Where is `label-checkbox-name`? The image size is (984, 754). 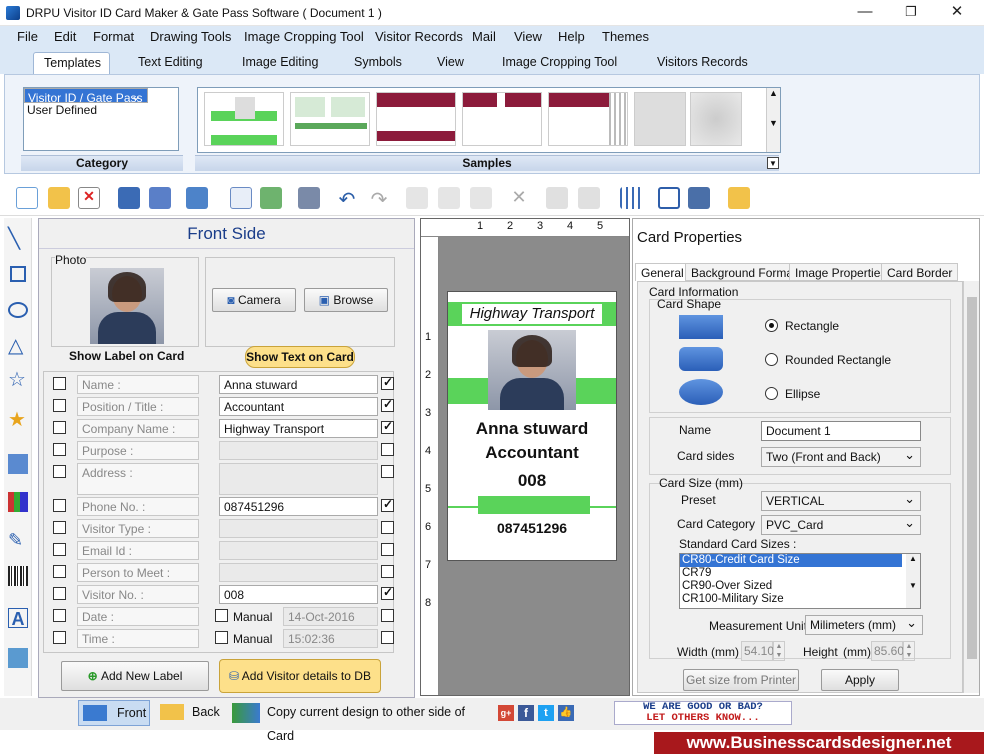 label-checkbox-name is located at coordinates (59, 383).